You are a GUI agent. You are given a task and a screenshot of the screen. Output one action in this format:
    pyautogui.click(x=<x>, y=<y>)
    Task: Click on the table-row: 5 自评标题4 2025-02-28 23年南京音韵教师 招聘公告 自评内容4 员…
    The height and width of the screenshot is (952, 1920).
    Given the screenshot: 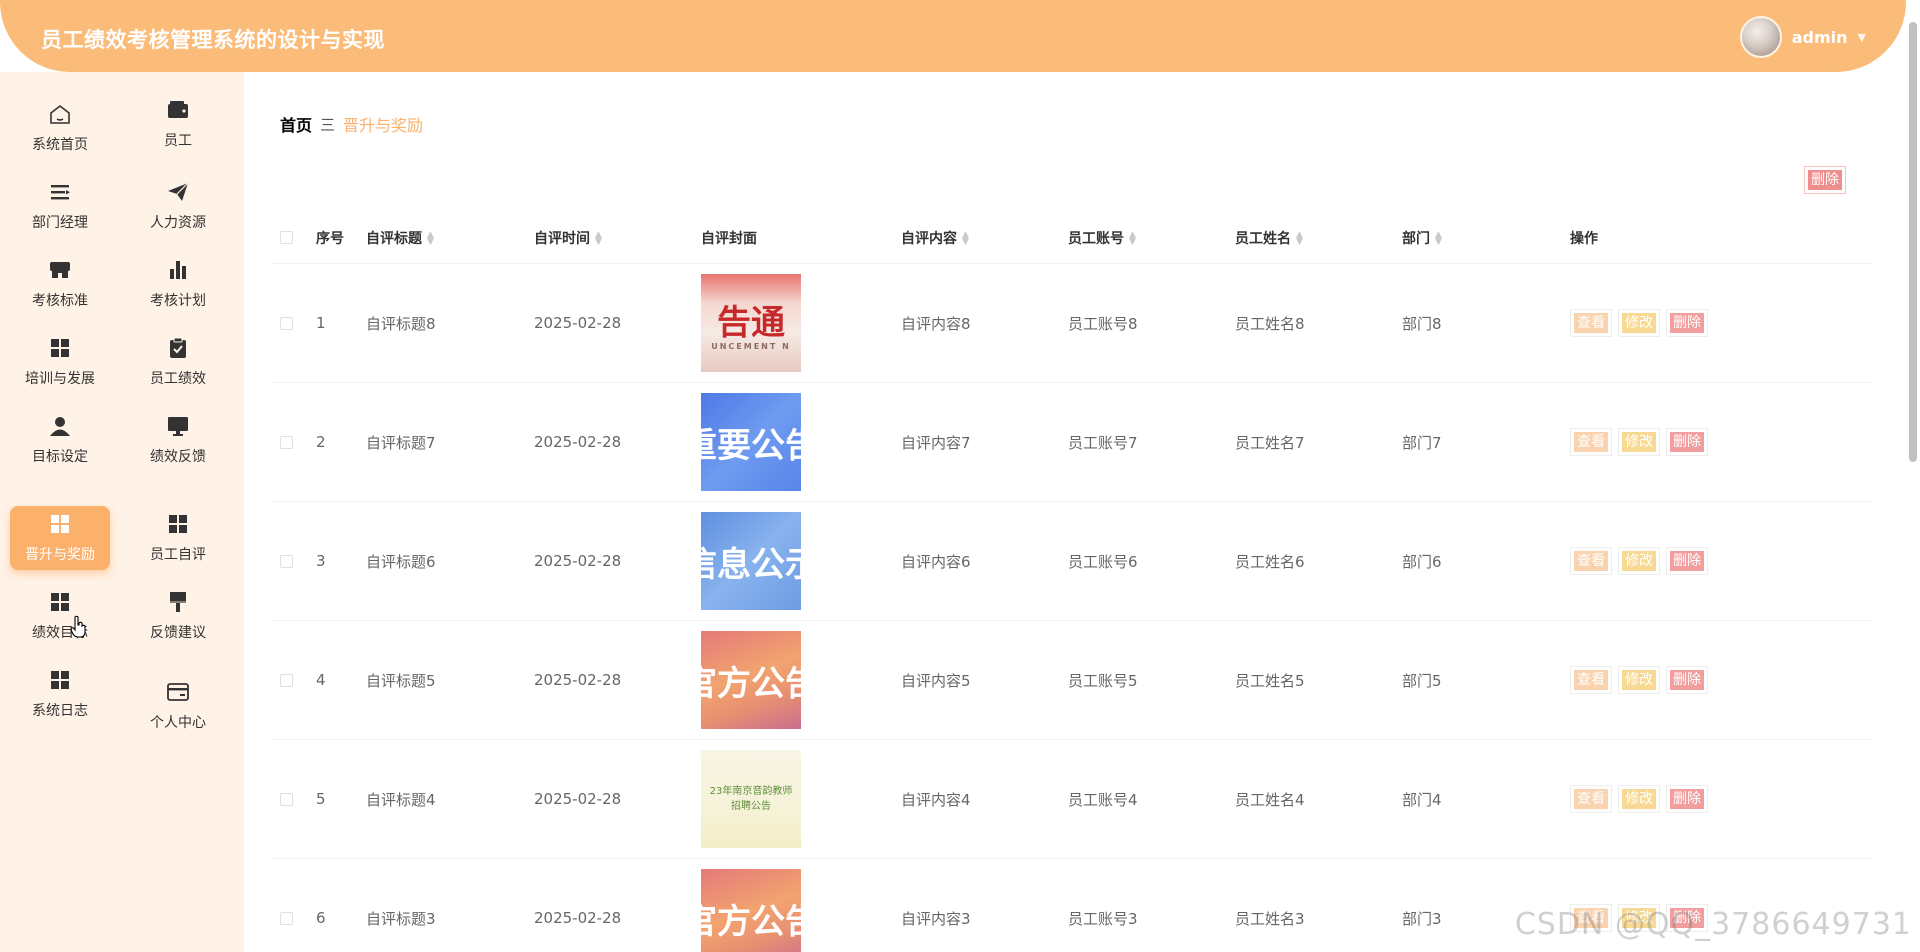 What is the action you would take?
    pyautogui.click(x=1072, y=799)
    